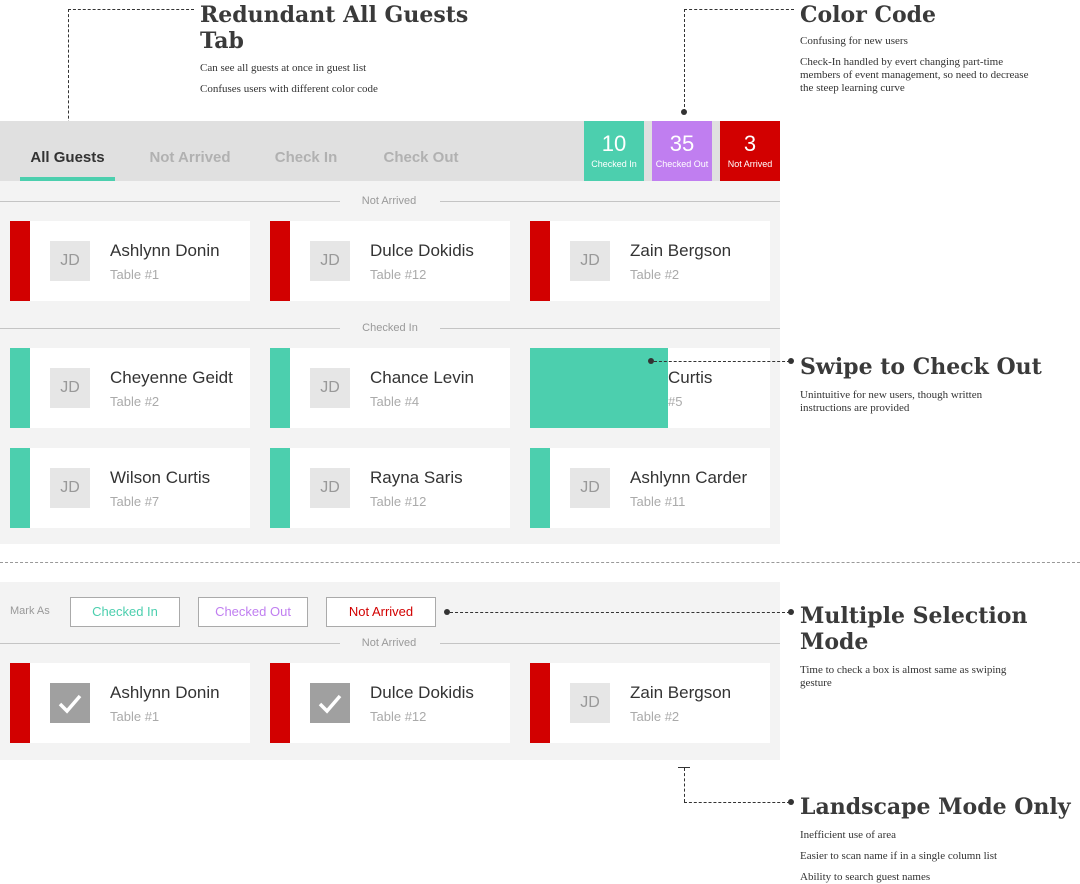 The height and width of the screenshot is (884, 1080). I want to click on annotation-text: Can see all guests at once in guest list, so click(283, 68).